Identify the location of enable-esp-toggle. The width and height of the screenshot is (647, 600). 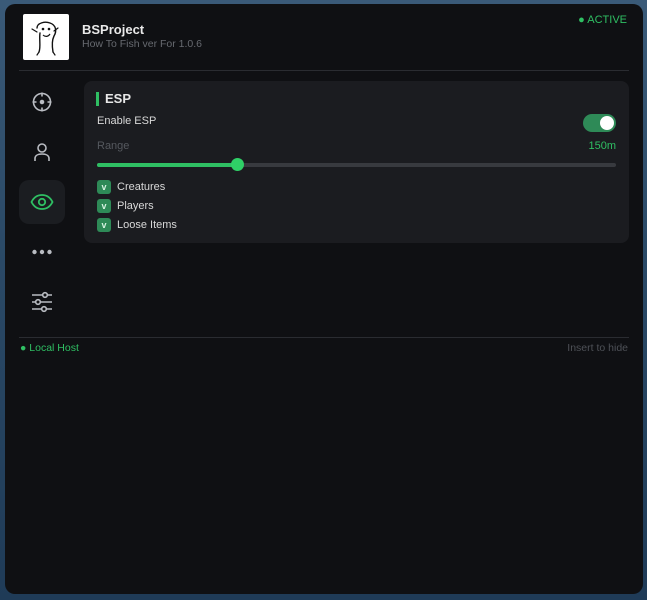
(599, 123).